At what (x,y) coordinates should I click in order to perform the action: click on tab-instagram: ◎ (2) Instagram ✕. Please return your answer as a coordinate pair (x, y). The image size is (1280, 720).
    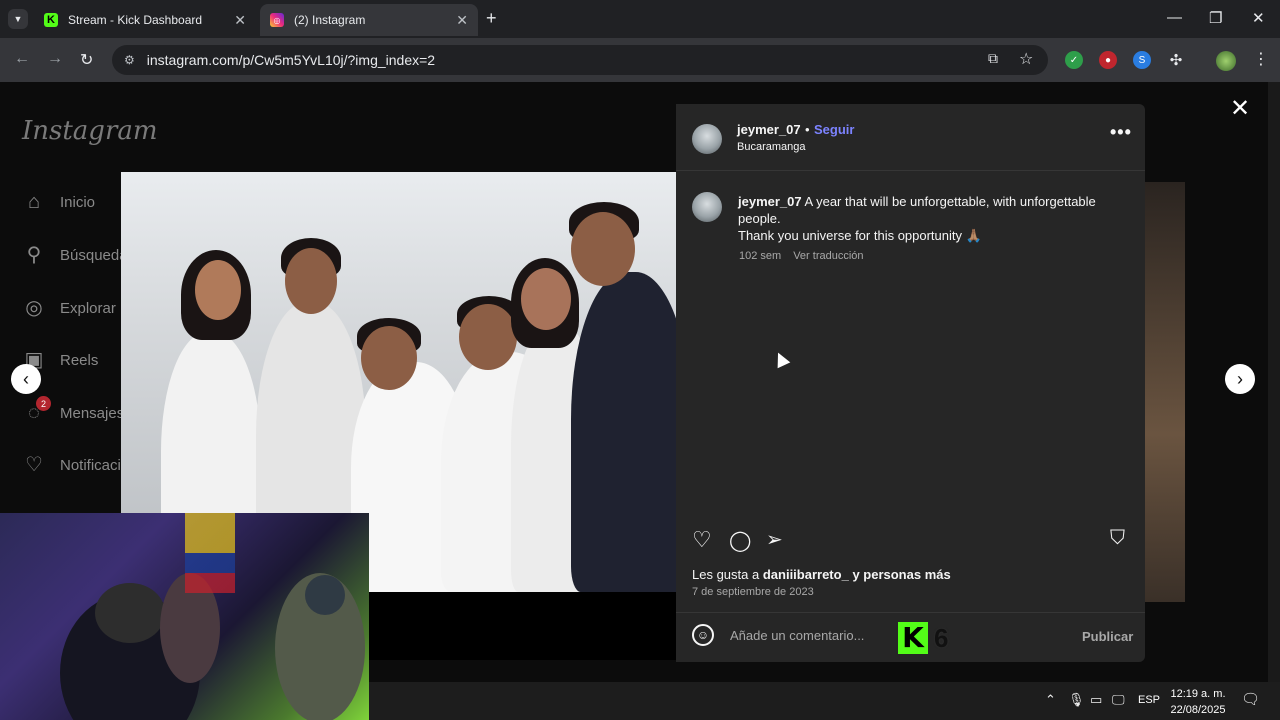
    Looking at the image, I should click on (369, 20).